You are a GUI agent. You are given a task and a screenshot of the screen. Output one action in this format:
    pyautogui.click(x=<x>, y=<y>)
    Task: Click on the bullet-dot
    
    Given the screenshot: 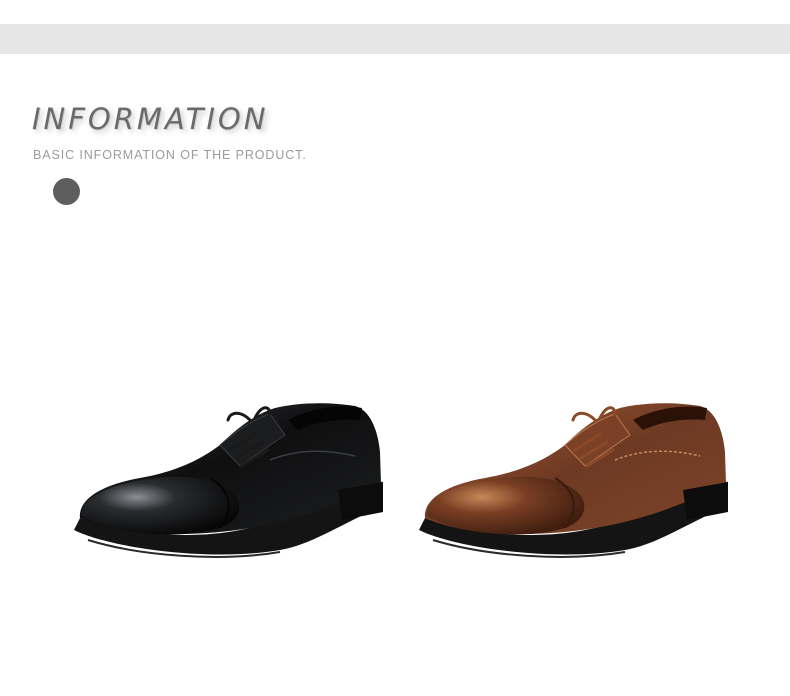 What is the action you would take?
    pyautogui.click(x=66, y=191)
    